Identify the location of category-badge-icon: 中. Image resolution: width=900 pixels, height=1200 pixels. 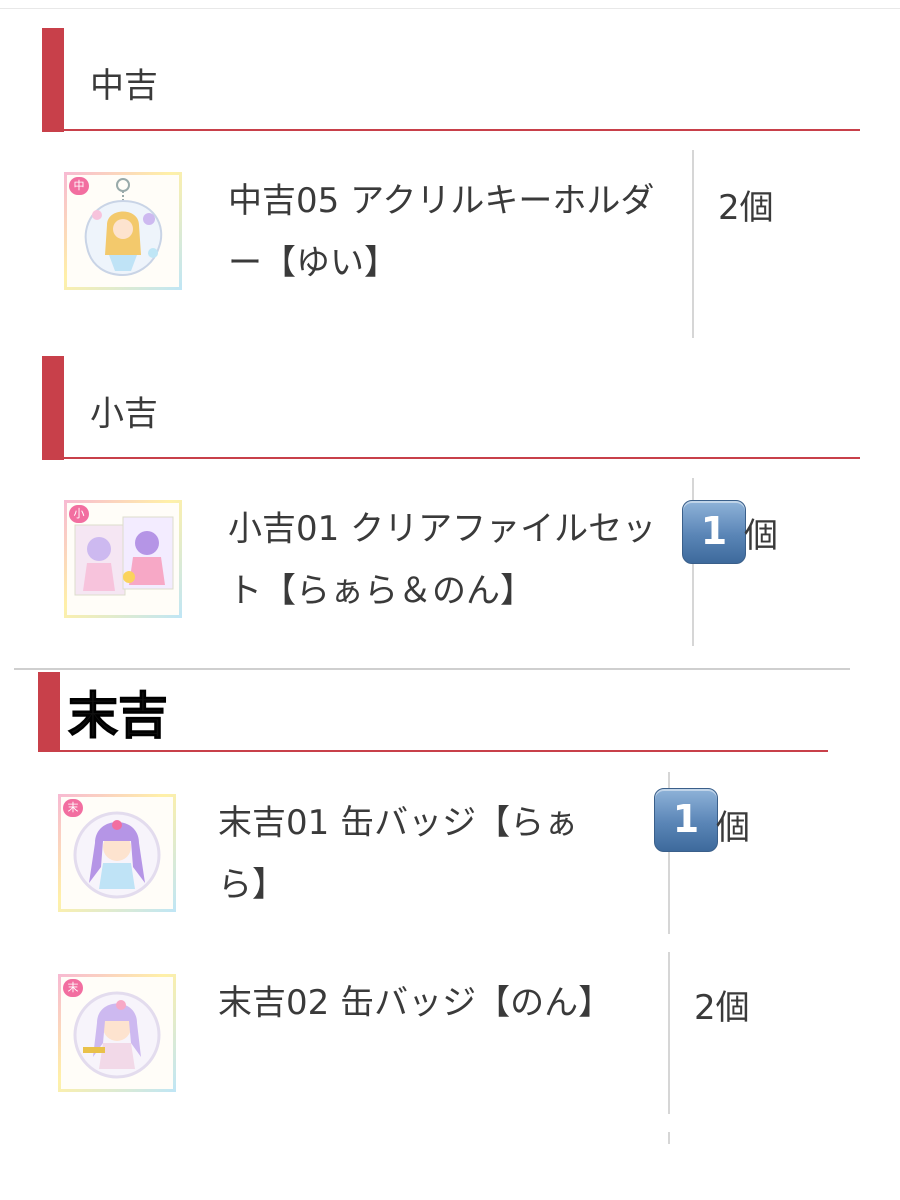
(79, 186).